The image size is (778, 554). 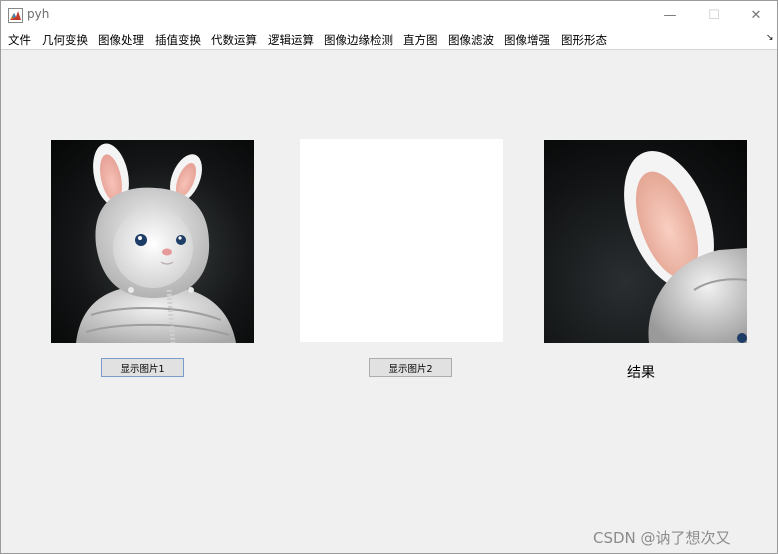 I want to click on maximize-button: ☐, so click(x=714, y=15).